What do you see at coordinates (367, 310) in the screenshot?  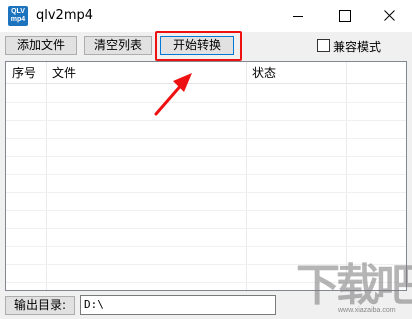 I see `watermark-url: www.xiazaiba.com` at bounding box center [367, 310].